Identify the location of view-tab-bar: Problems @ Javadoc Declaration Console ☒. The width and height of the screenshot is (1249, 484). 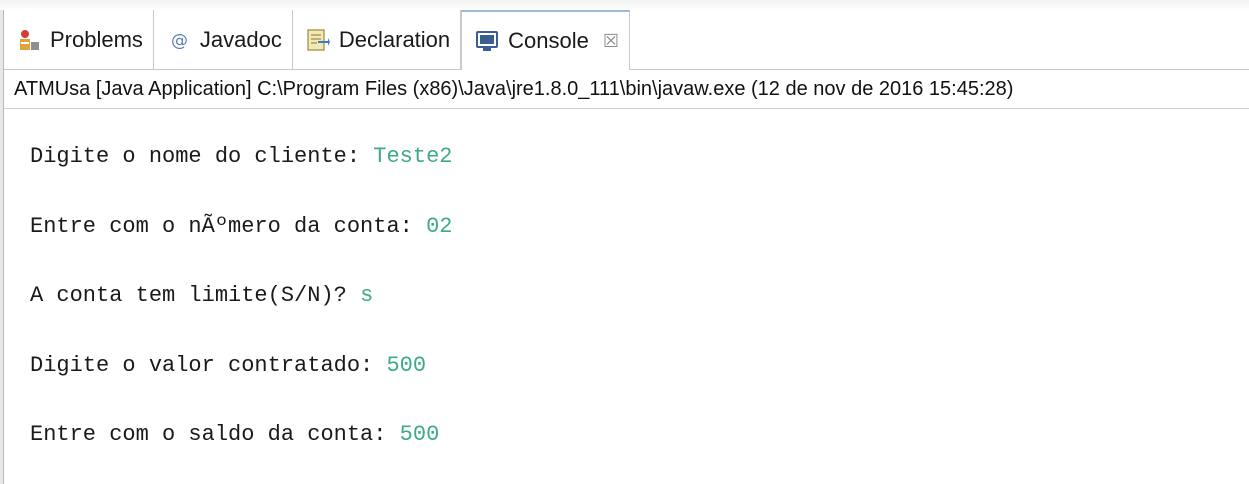
(626, 40).